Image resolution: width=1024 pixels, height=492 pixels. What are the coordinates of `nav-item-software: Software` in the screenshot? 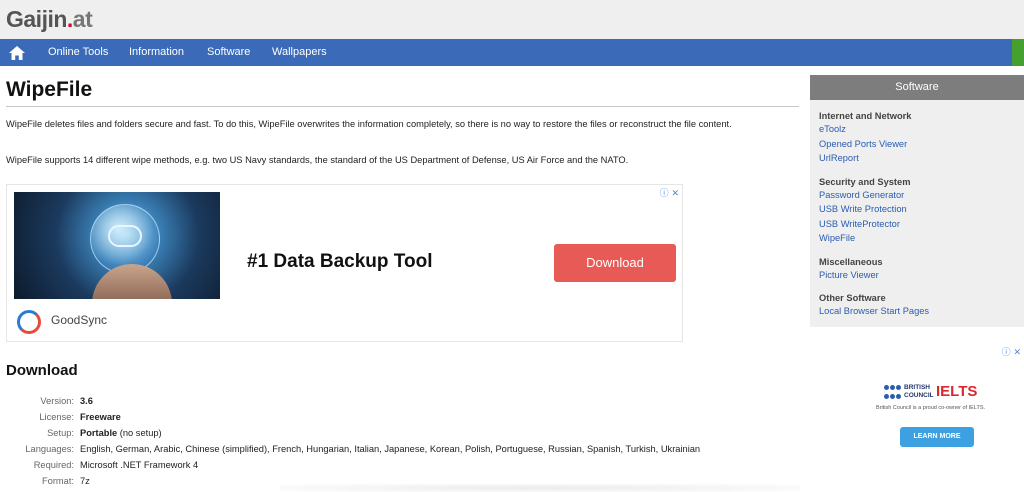 It's located at (228, 52).